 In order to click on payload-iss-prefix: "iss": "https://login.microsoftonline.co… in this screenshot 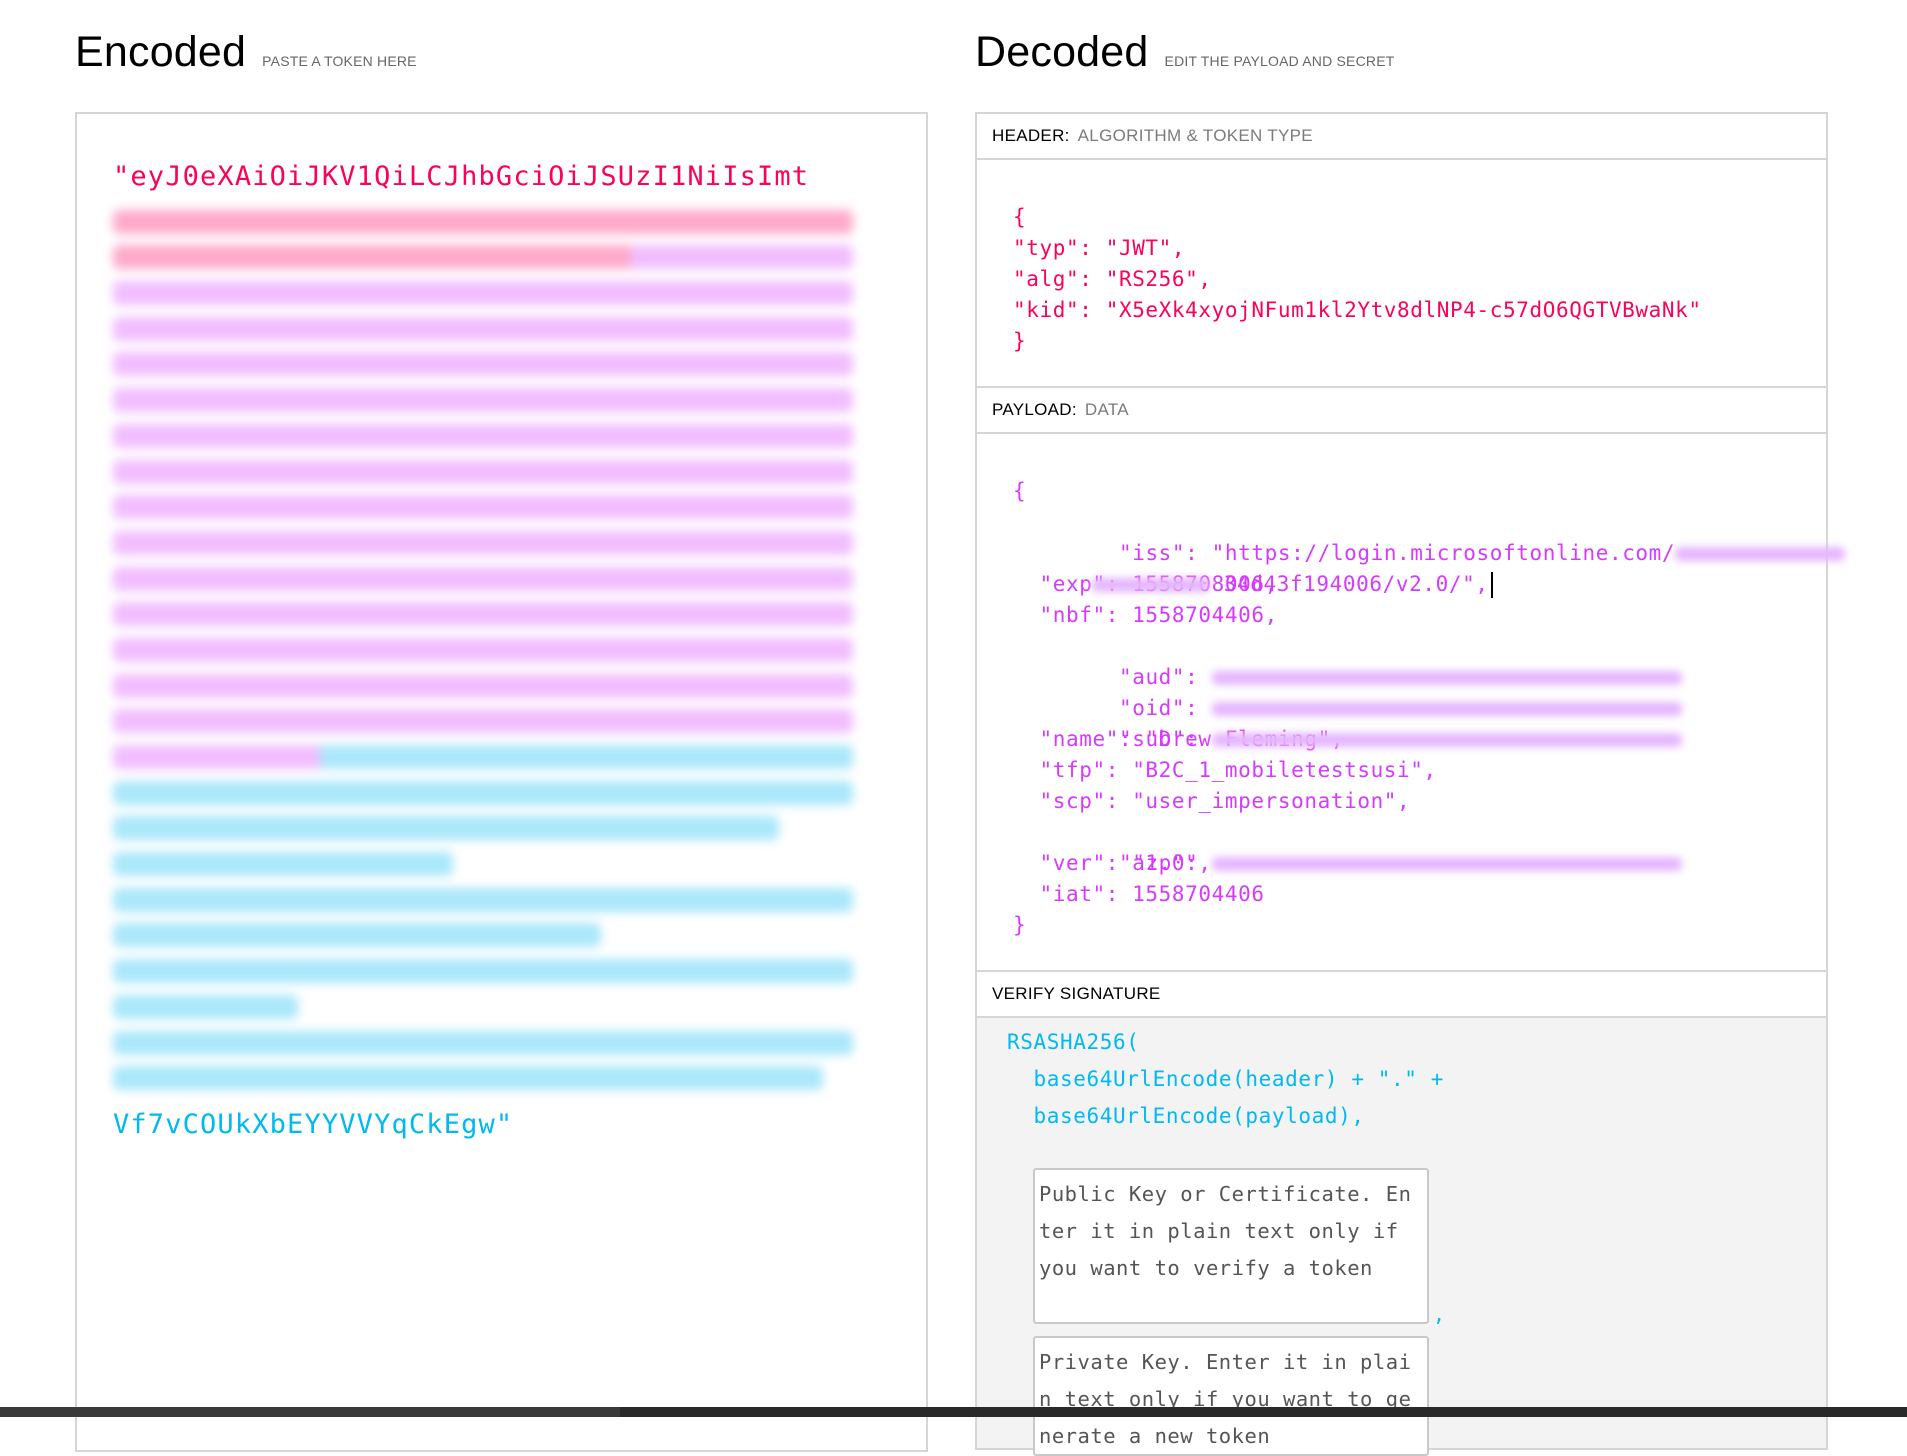, I will do `click(1384, 553)`.